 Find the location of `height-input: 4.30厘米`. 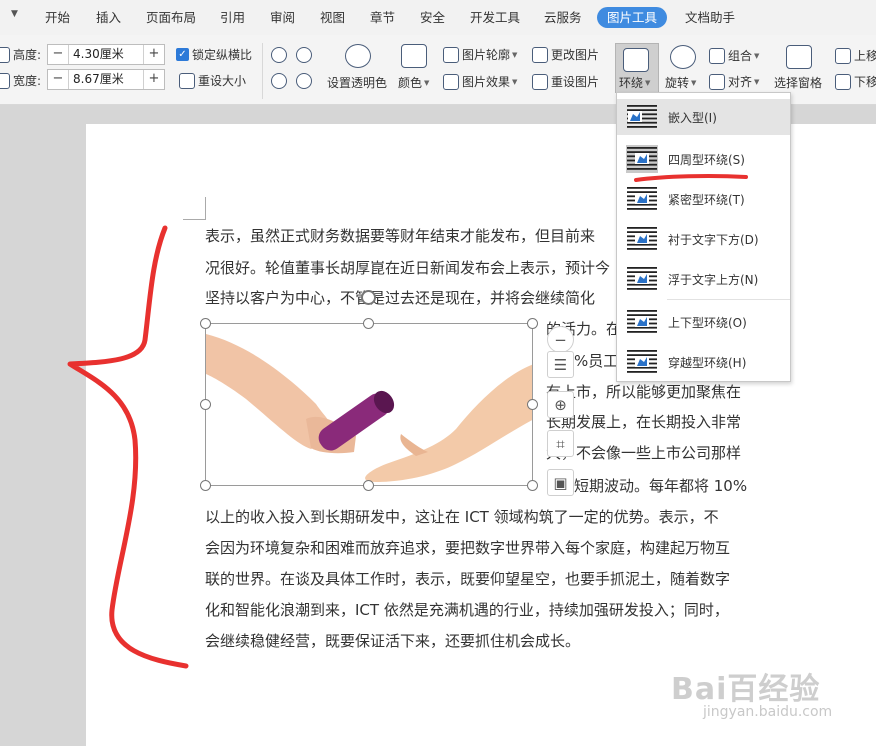

height-input: 4.30厘米 is located at coordinates (106, 54).